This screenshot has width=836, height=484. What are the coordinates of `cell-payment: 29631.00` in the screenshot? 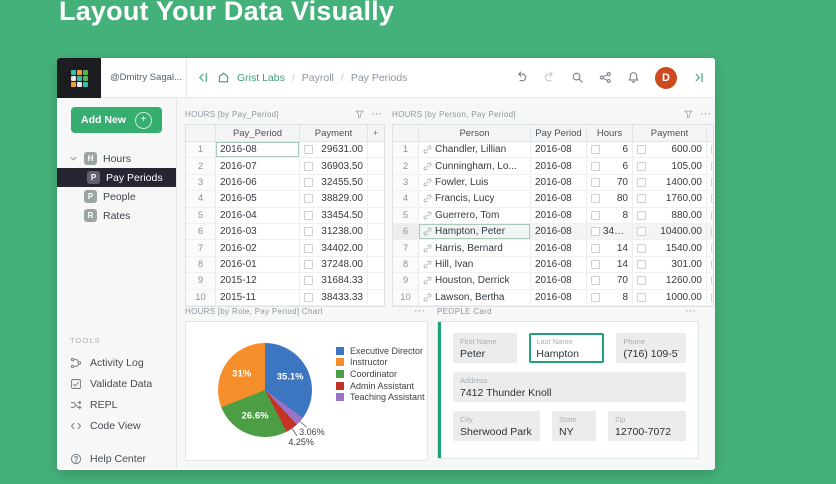 It's located at (334, 150).